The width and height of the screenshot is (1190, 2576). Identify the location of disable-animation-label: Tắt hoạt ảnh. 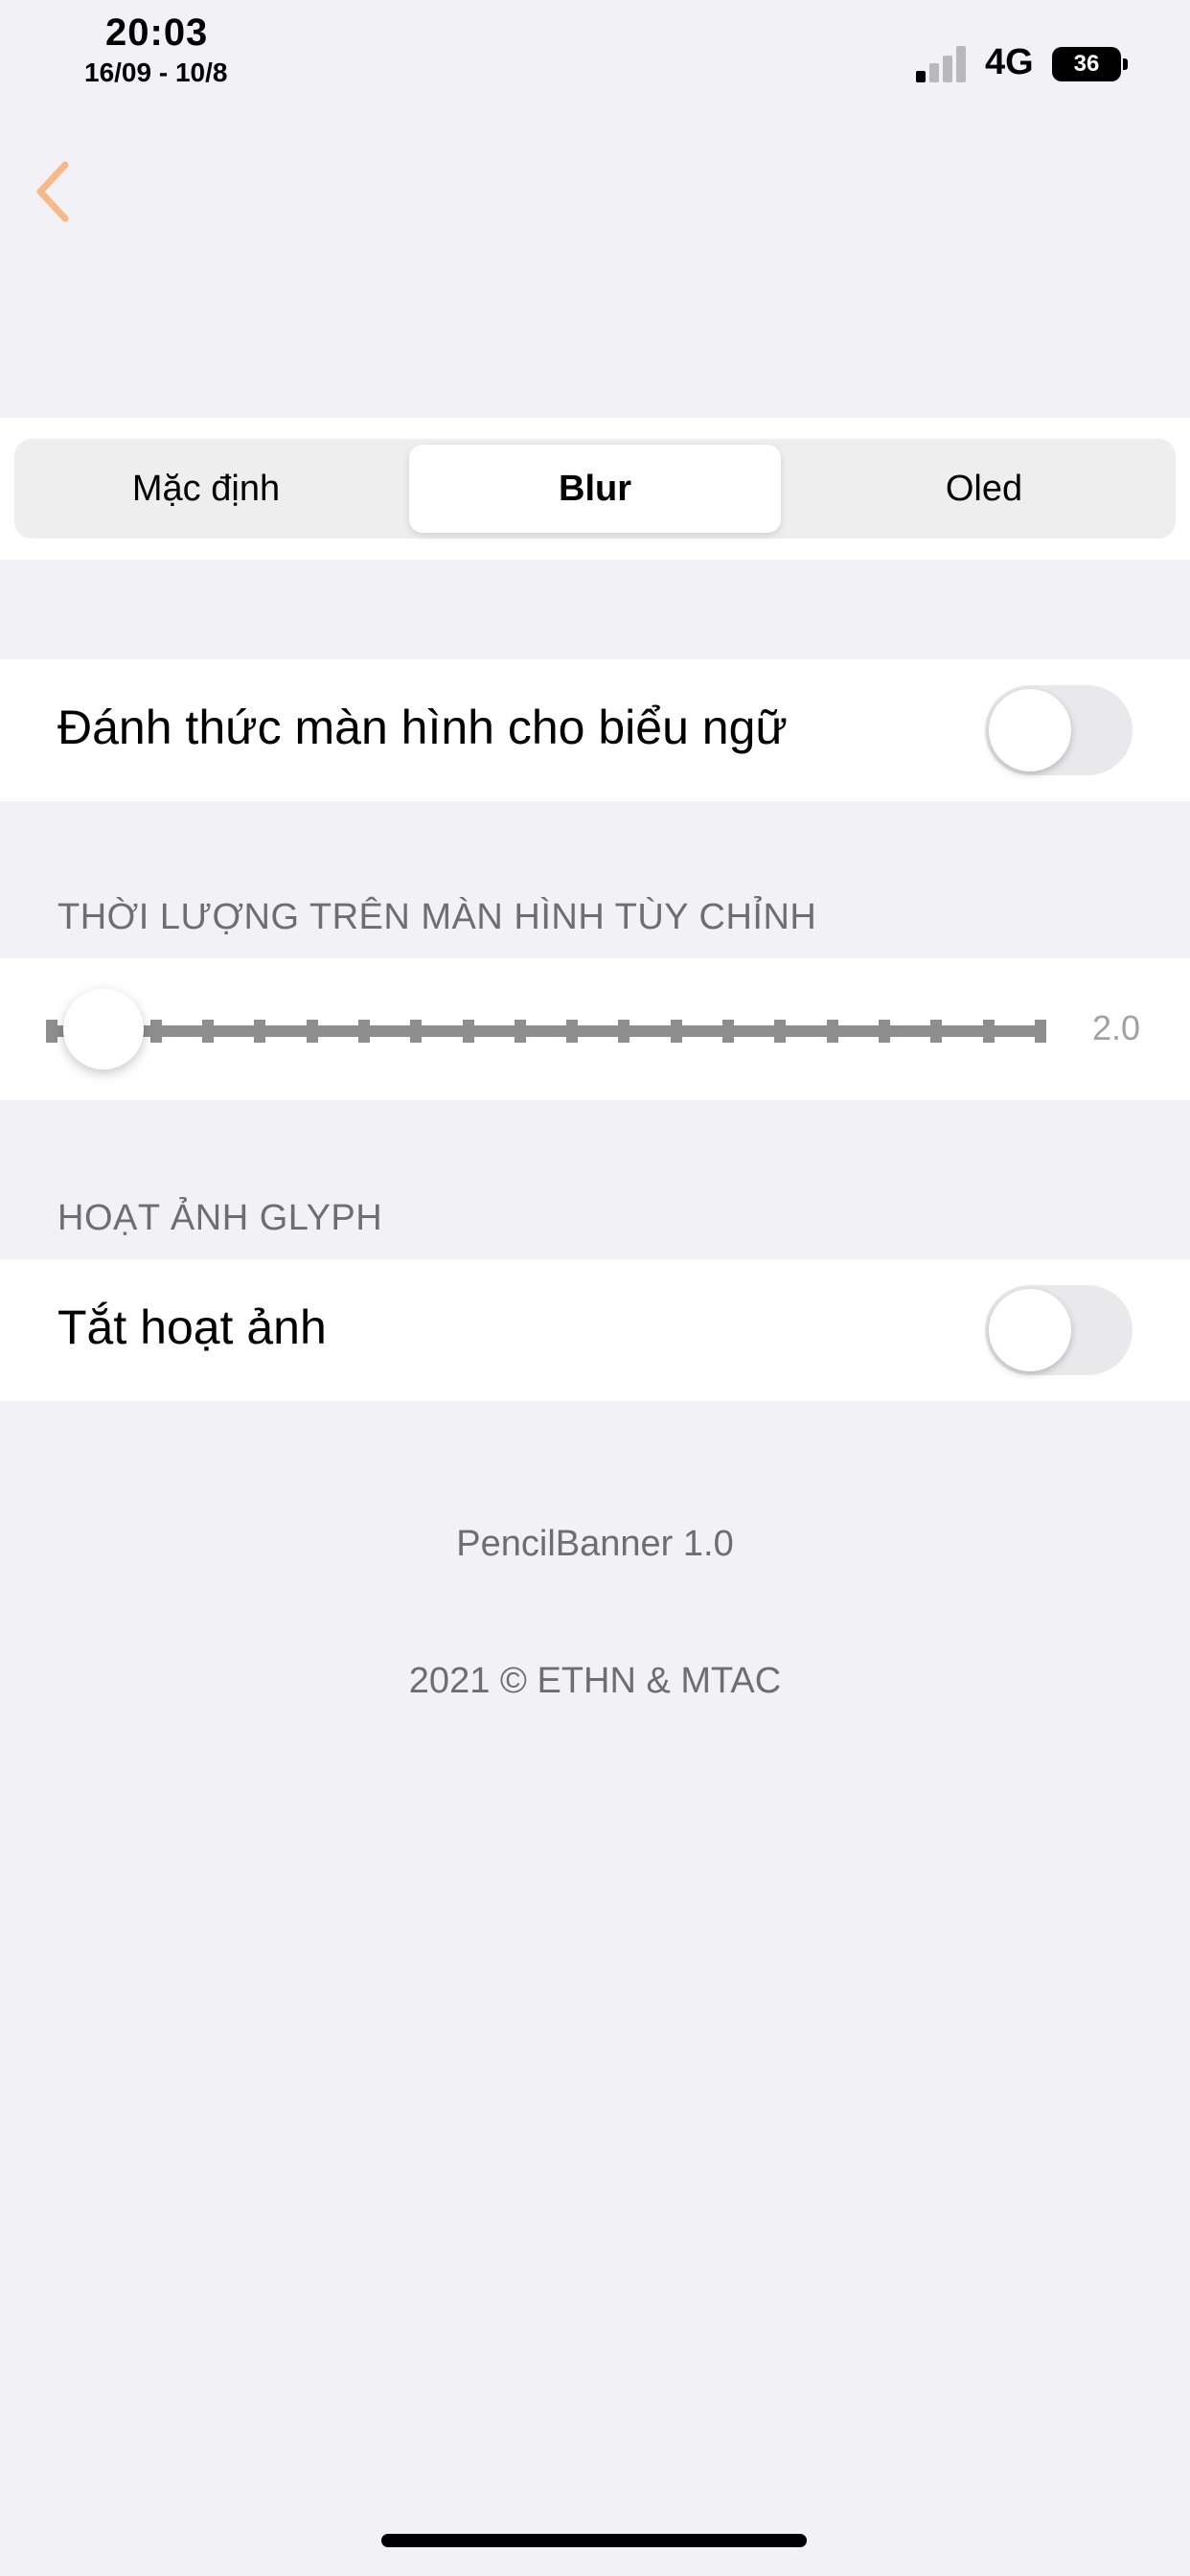
(192, 1327).